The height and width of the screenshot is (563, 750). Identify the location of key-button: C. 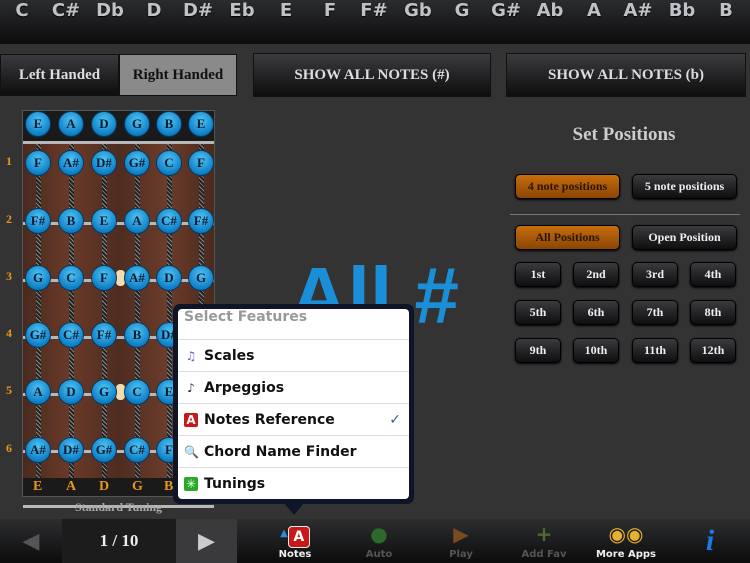
(22, 22).